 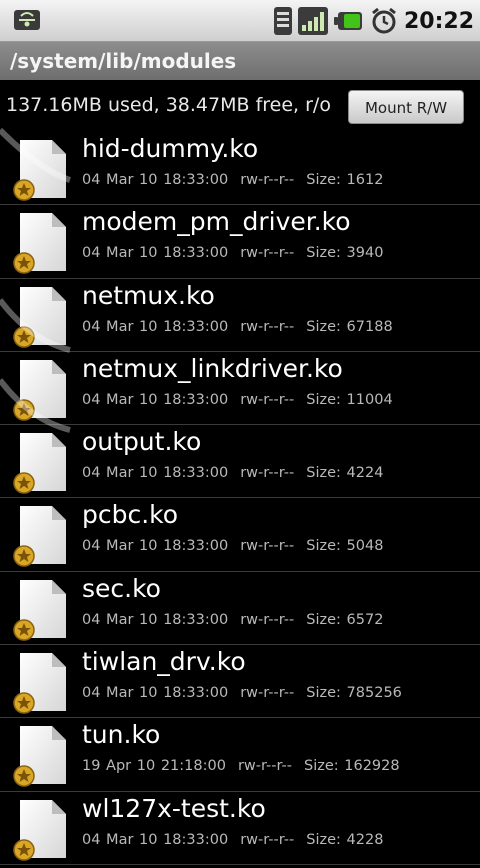 What do you see at coordinates (240, 61) in the screenshot?
I see `current-path: /system/lib/modules` at bounding box center [240, 61].